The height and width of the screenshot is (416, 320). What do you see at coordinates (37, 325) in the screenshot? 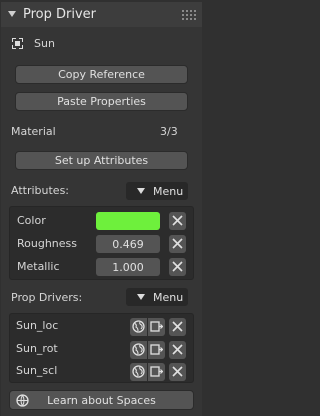
I see `driver-name: Sun_loc` at bounding box center [37, 325].